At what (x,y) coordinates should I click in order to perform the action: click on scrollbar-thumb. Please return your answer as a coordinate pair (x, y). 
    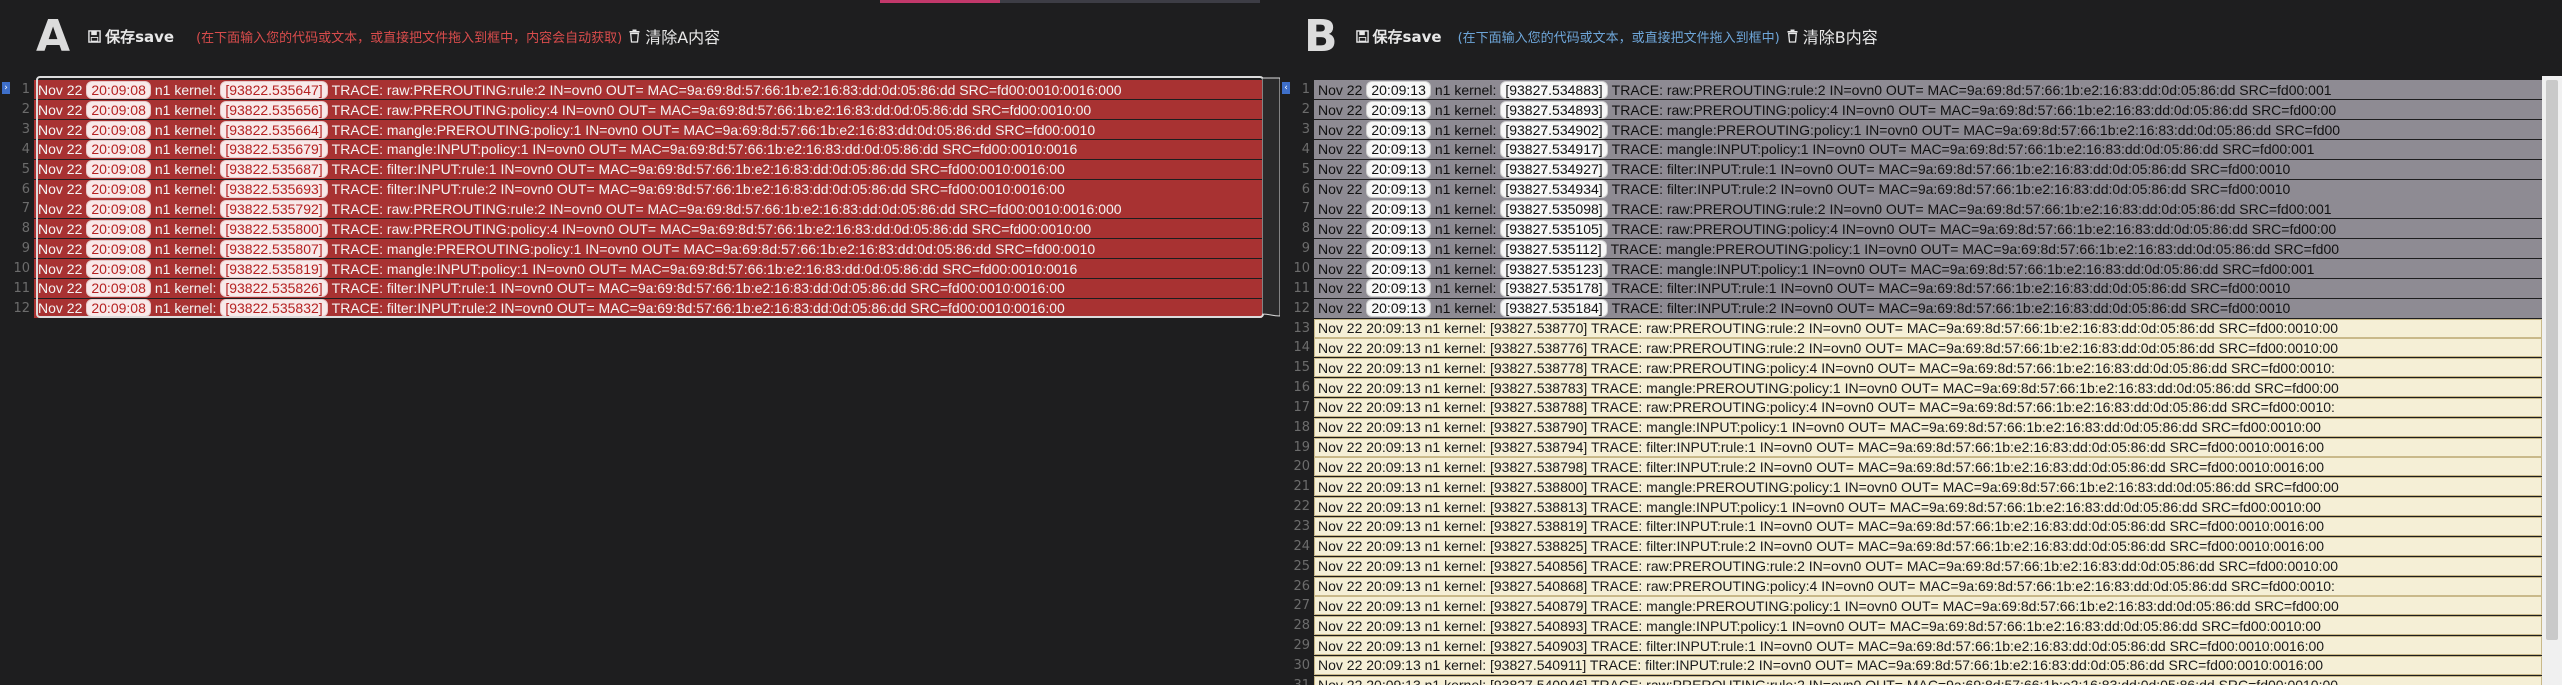
    Looking at the image, I should click on (2552, 360).